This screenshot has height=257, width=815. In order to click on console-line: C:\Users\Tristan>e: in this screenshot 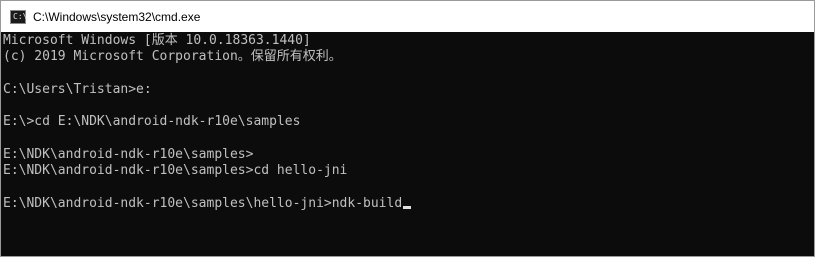, I will do `click(77, 89)`.